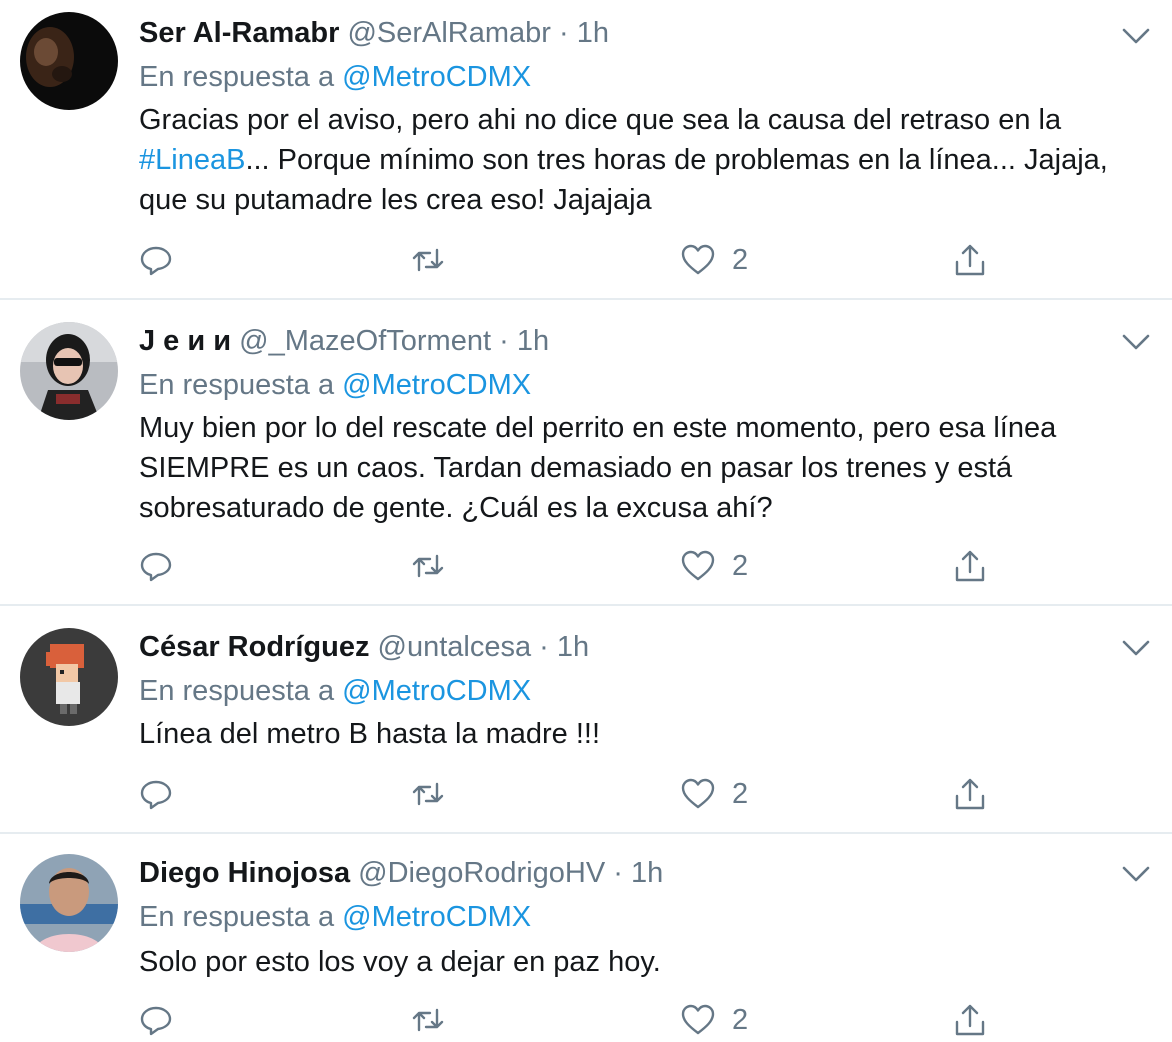 This screenshot has width=1172, height=1042. Describe the element at coordinates (192, 160) in the screenshot. I see `hashtag-link: #LineaB` at that location.